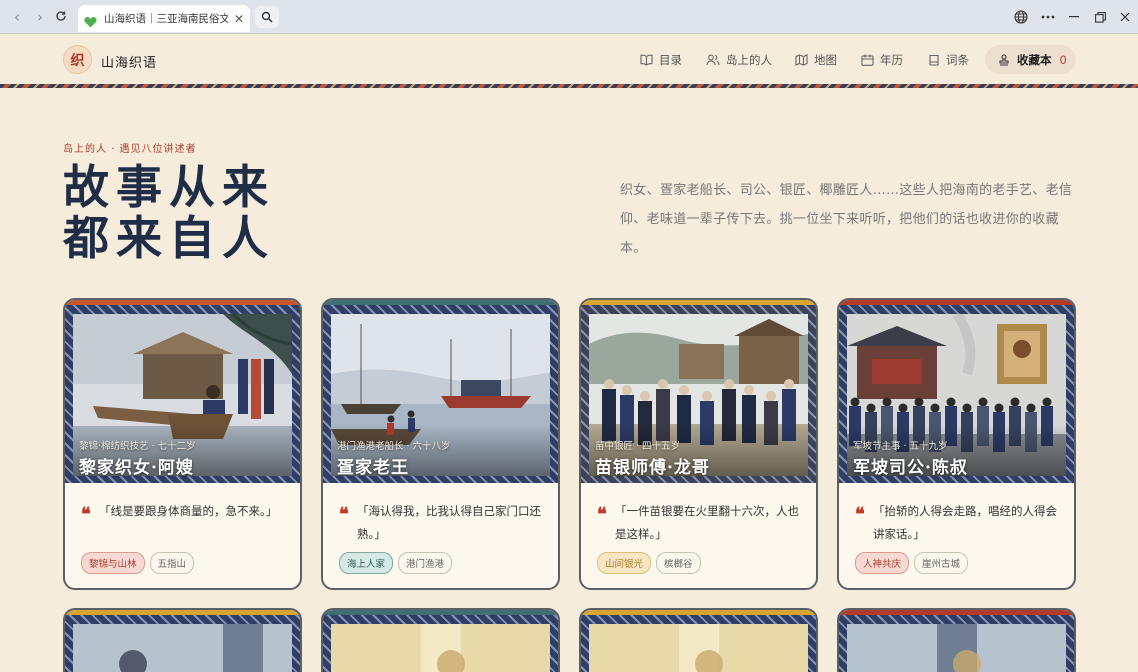  What do you see at coordinates (1074, 17) in the screenshot?
I see `minimize-icon` at bounding box center [1074, 17].